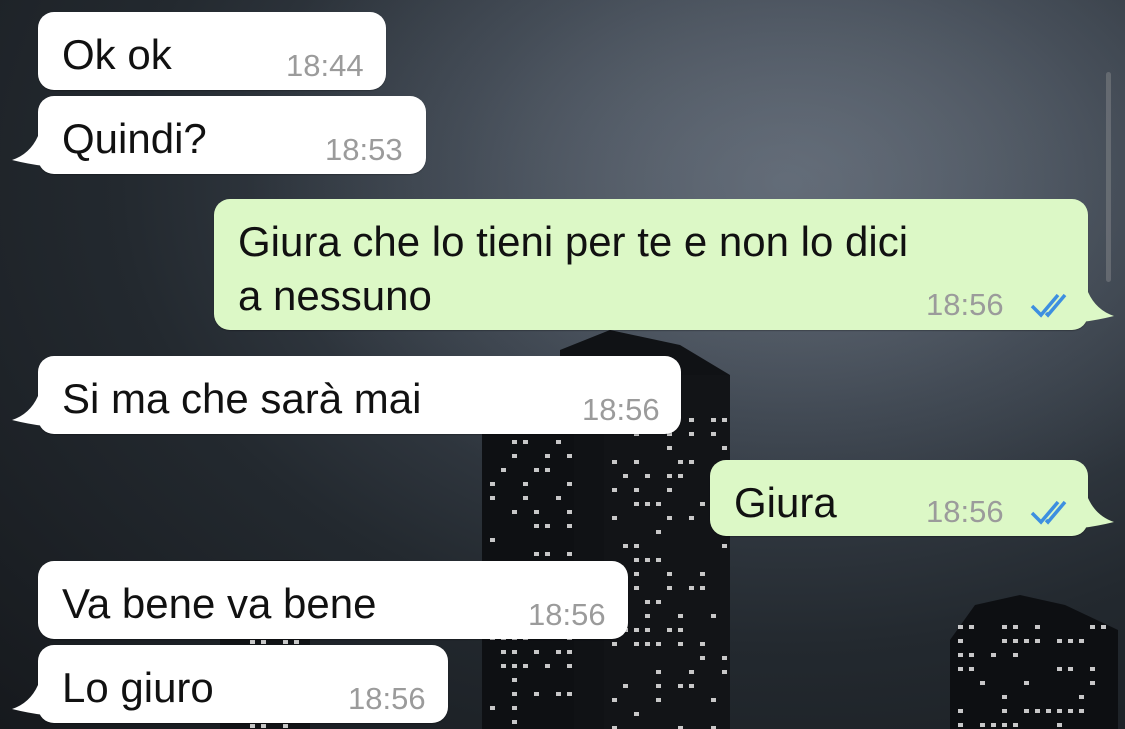 This screenshot has width=1125, height=729. Describe the element at coordinates (325, 65) in the screenshot. I see `message-timestamp: 18:44` at that location.